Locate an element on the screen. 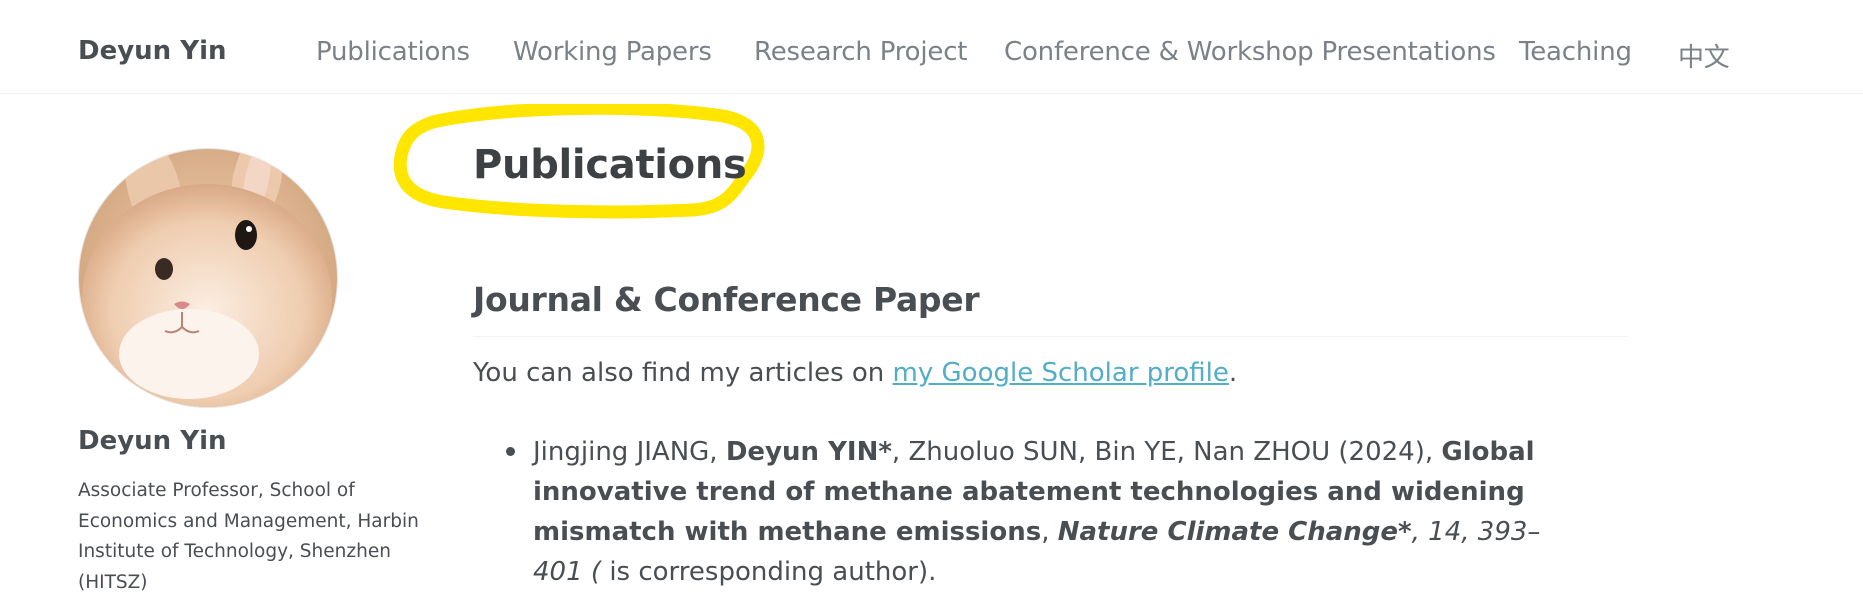  intro-prefix: You can also find my articles on is located at coordinates (683, 373).